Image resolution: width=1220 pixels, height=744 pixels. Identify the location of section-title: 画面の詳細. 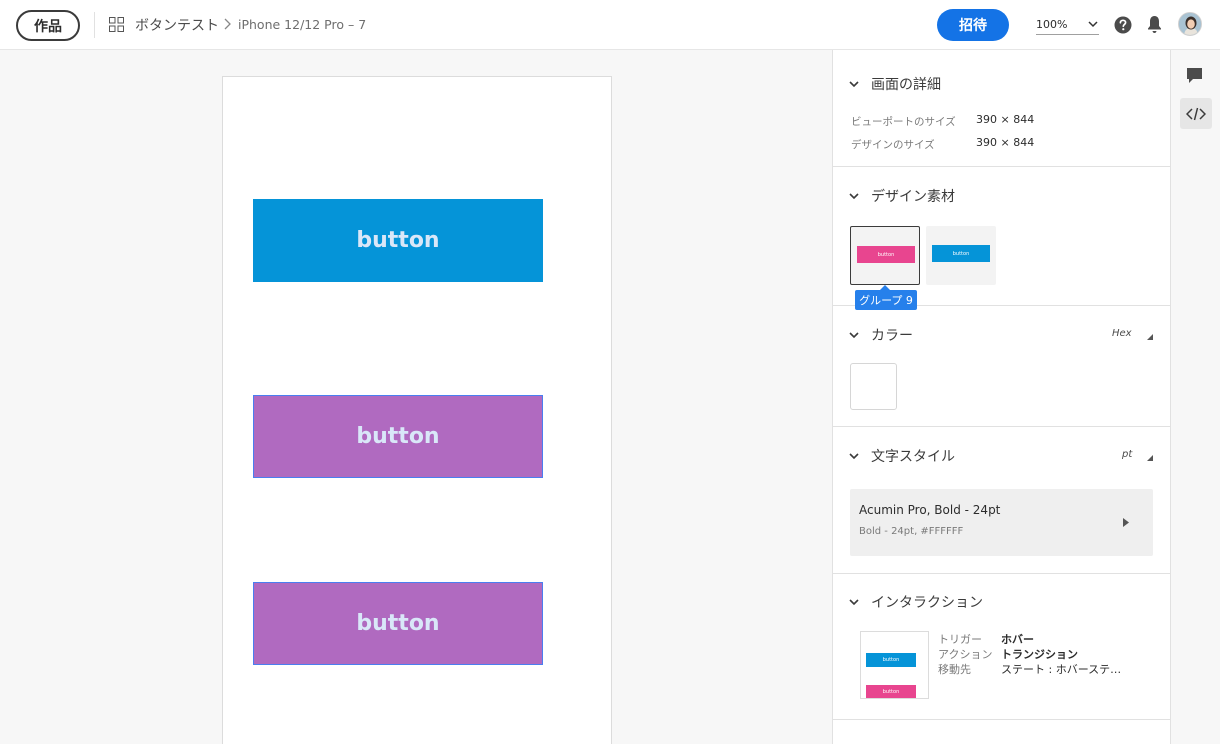
(906, 85).